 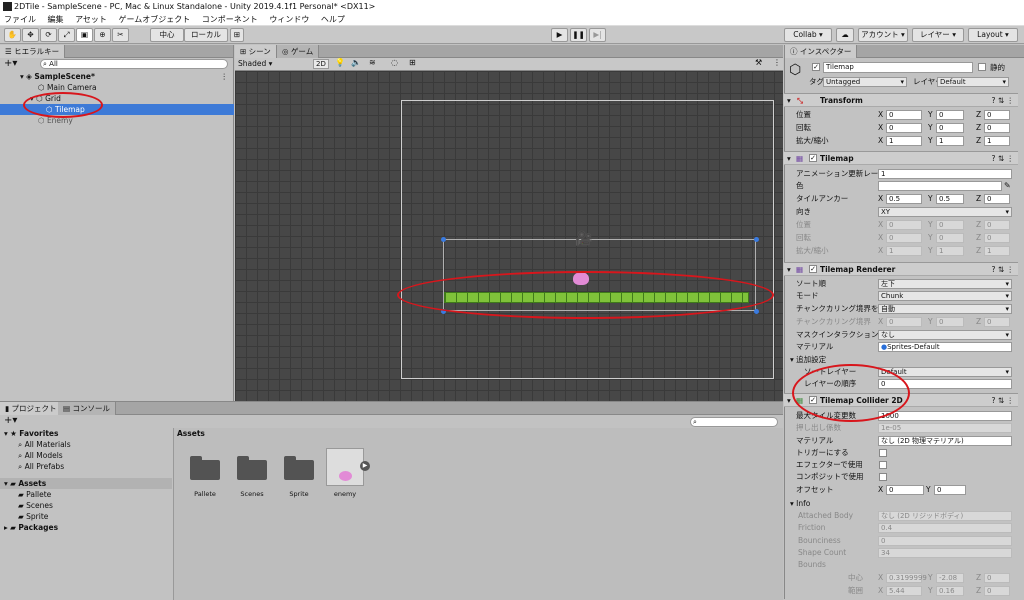 What do you see at coordinates (333, 19) in the screenshot?
I see `menu-help: ヘルプ` at bounding box center [333, 19].